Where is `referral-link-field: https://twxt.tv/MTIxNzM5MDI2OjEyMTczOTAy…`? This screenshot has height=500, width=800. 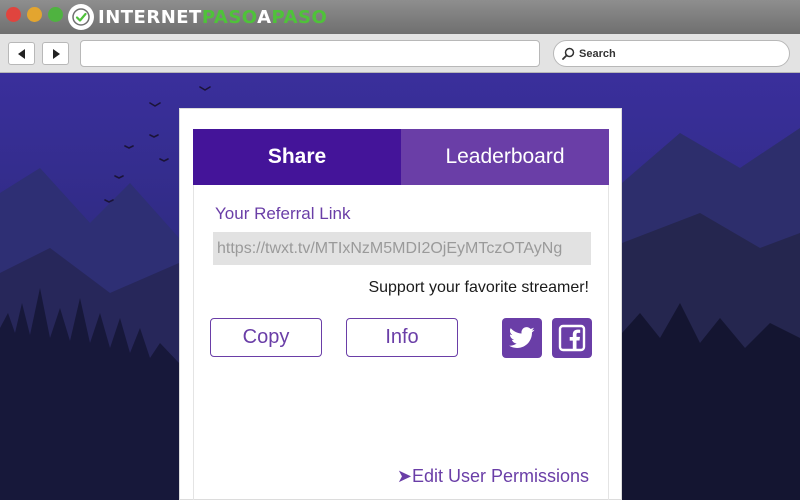 referral-link-field: https://twxt.tv/MTIxNzM5MDI2OjEyMTczOTAy… is located at coordinates (402, 248).